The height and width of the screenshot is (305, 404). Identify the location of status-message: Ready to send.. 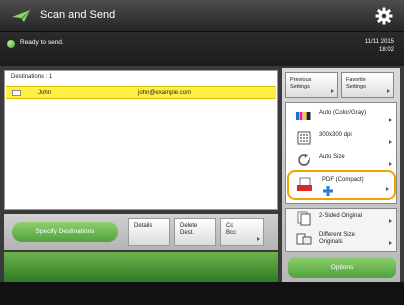
(42, 42).